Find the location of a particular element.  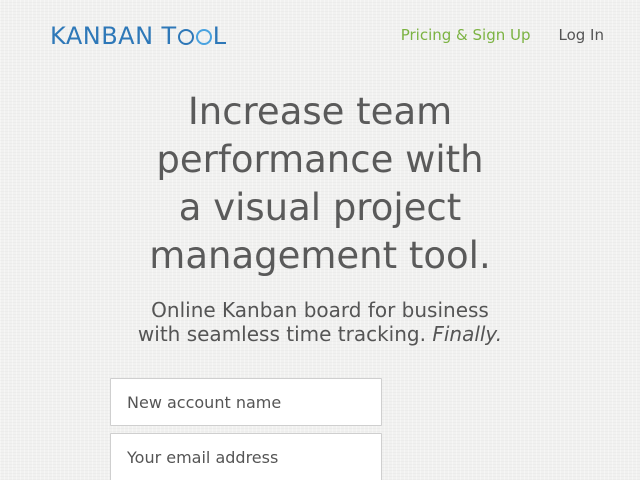

hero-subtitle-line: with seamless time tracking. Finally. is located at coordinates (320, 334).